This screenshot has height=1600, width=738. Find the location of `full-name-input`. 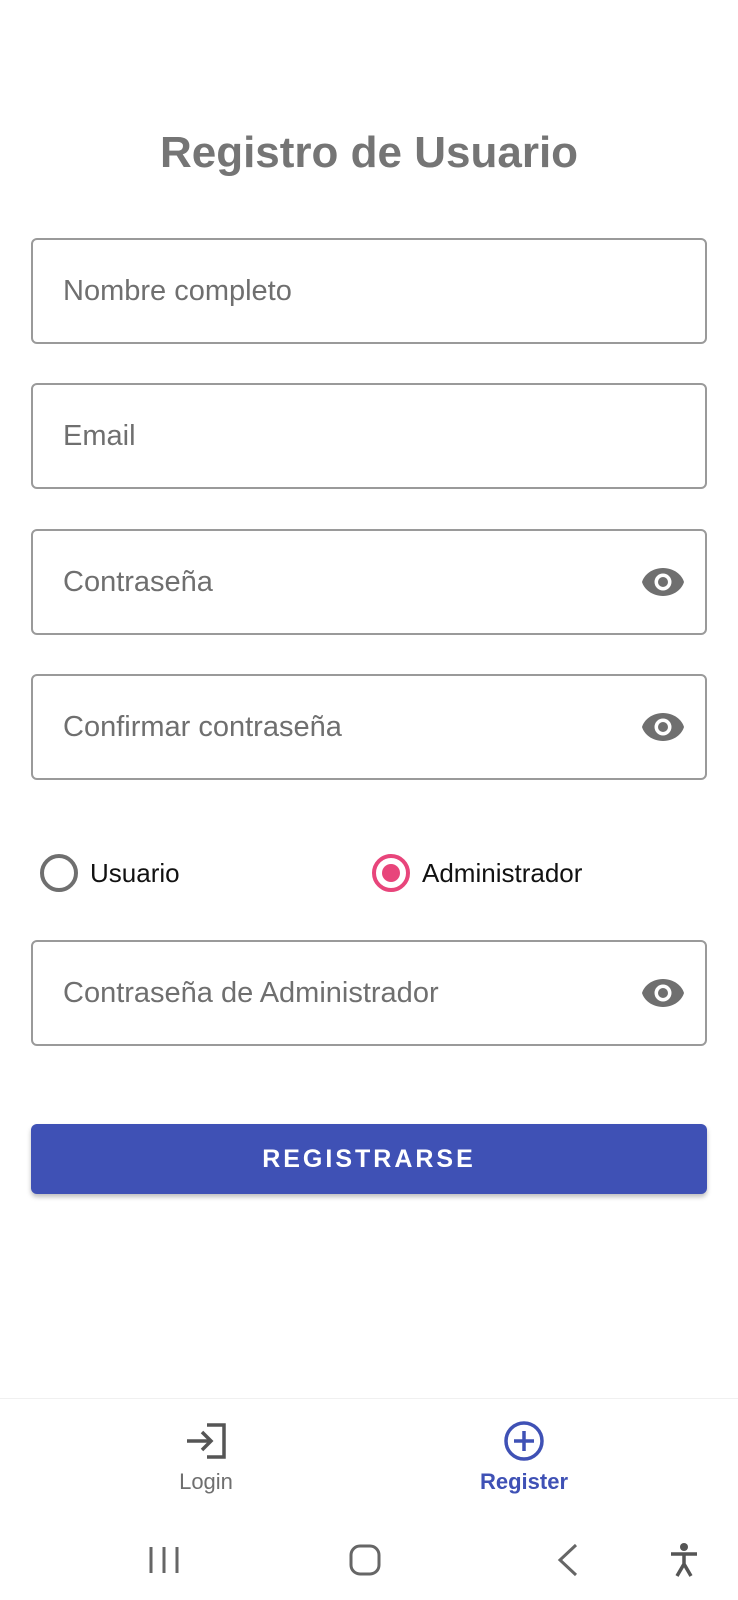

full-name-input is located at coordinates (343, 291).